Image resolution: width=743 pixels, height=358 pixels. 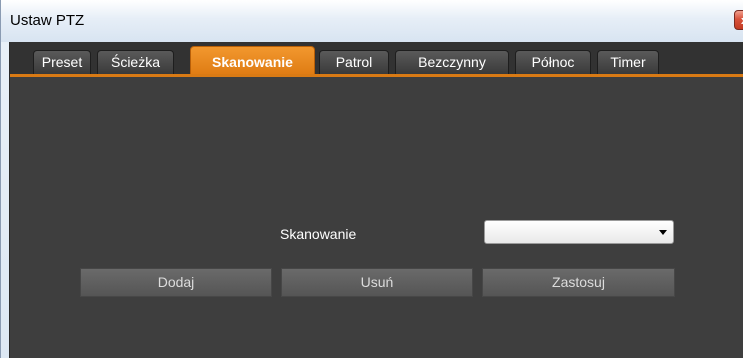 What do you see at coordinates (176, 282) in the screenshot?
I see `add-button: Dodaj` at bounding box center [176, 282].